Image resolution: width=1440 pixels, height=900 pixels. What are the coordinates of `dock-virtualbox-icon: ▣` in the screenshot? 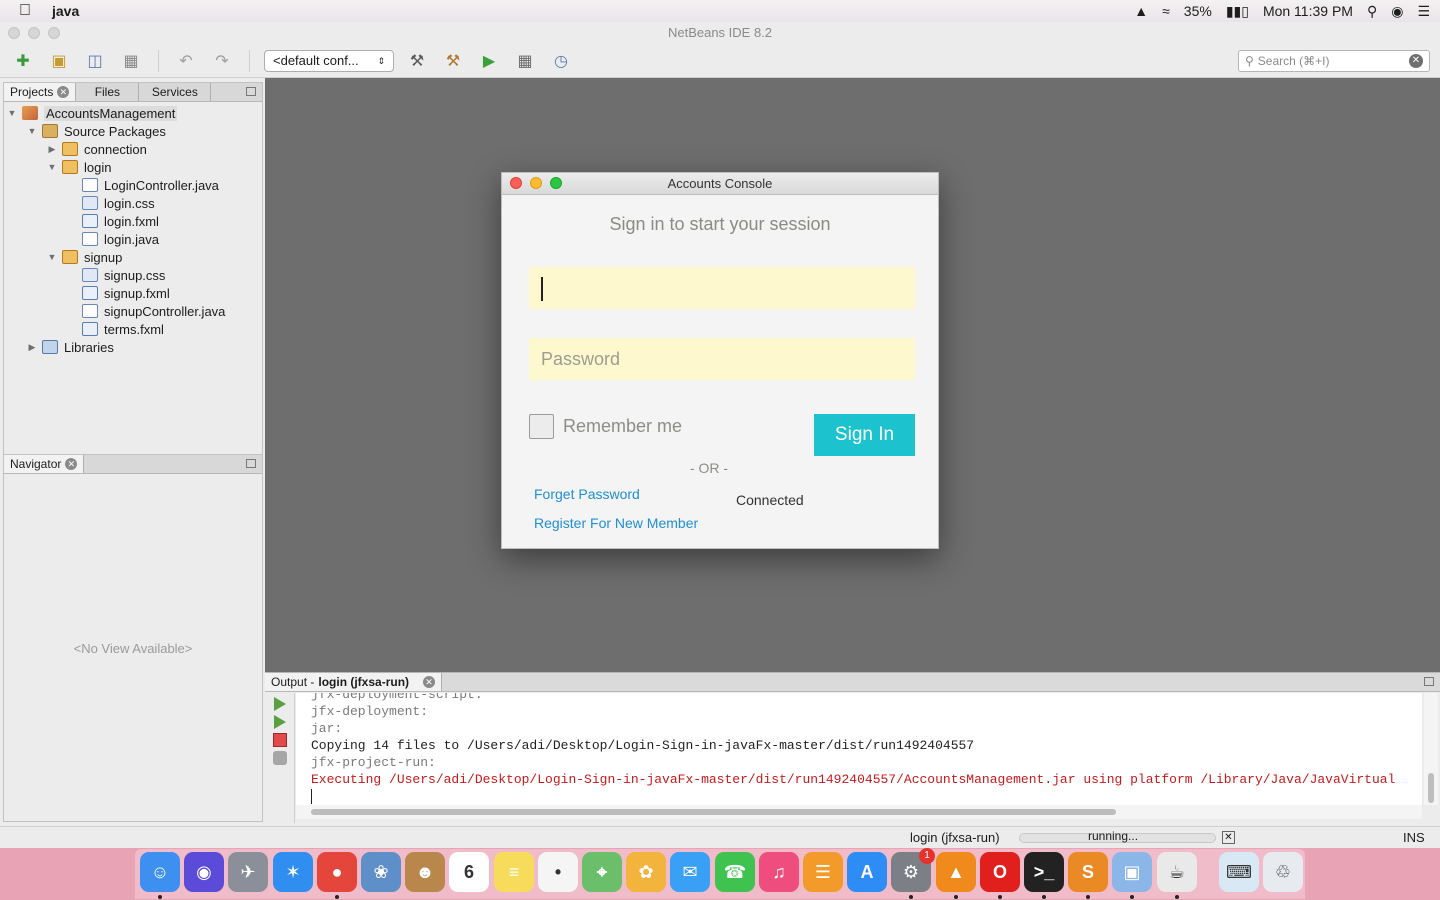 It's located at (1132, 872).